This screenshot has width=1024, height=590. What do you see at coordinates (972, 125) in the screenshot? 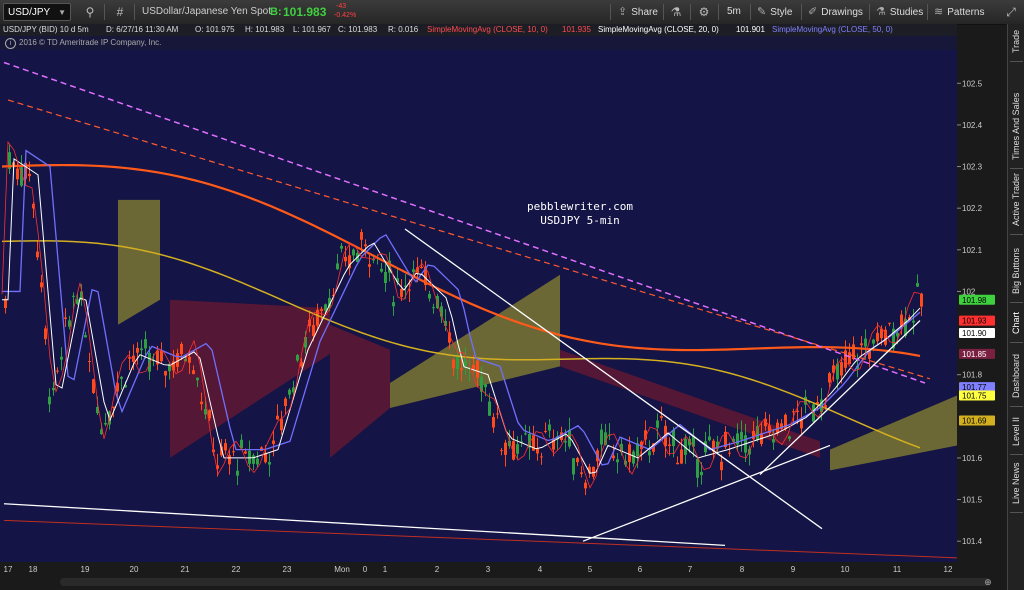
I see `y-tick-label: 102.4` at bounding box center [972, 125].